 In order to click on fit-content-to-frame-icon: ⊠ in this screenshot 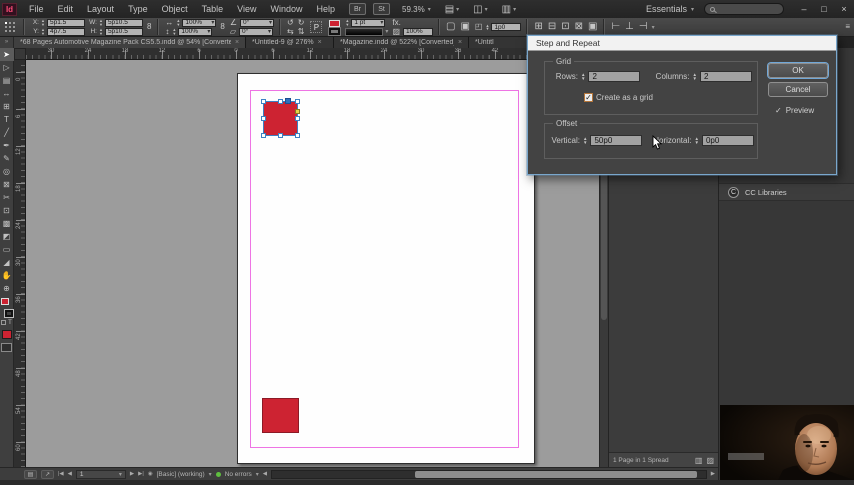, I will do `click(579, 27)`.